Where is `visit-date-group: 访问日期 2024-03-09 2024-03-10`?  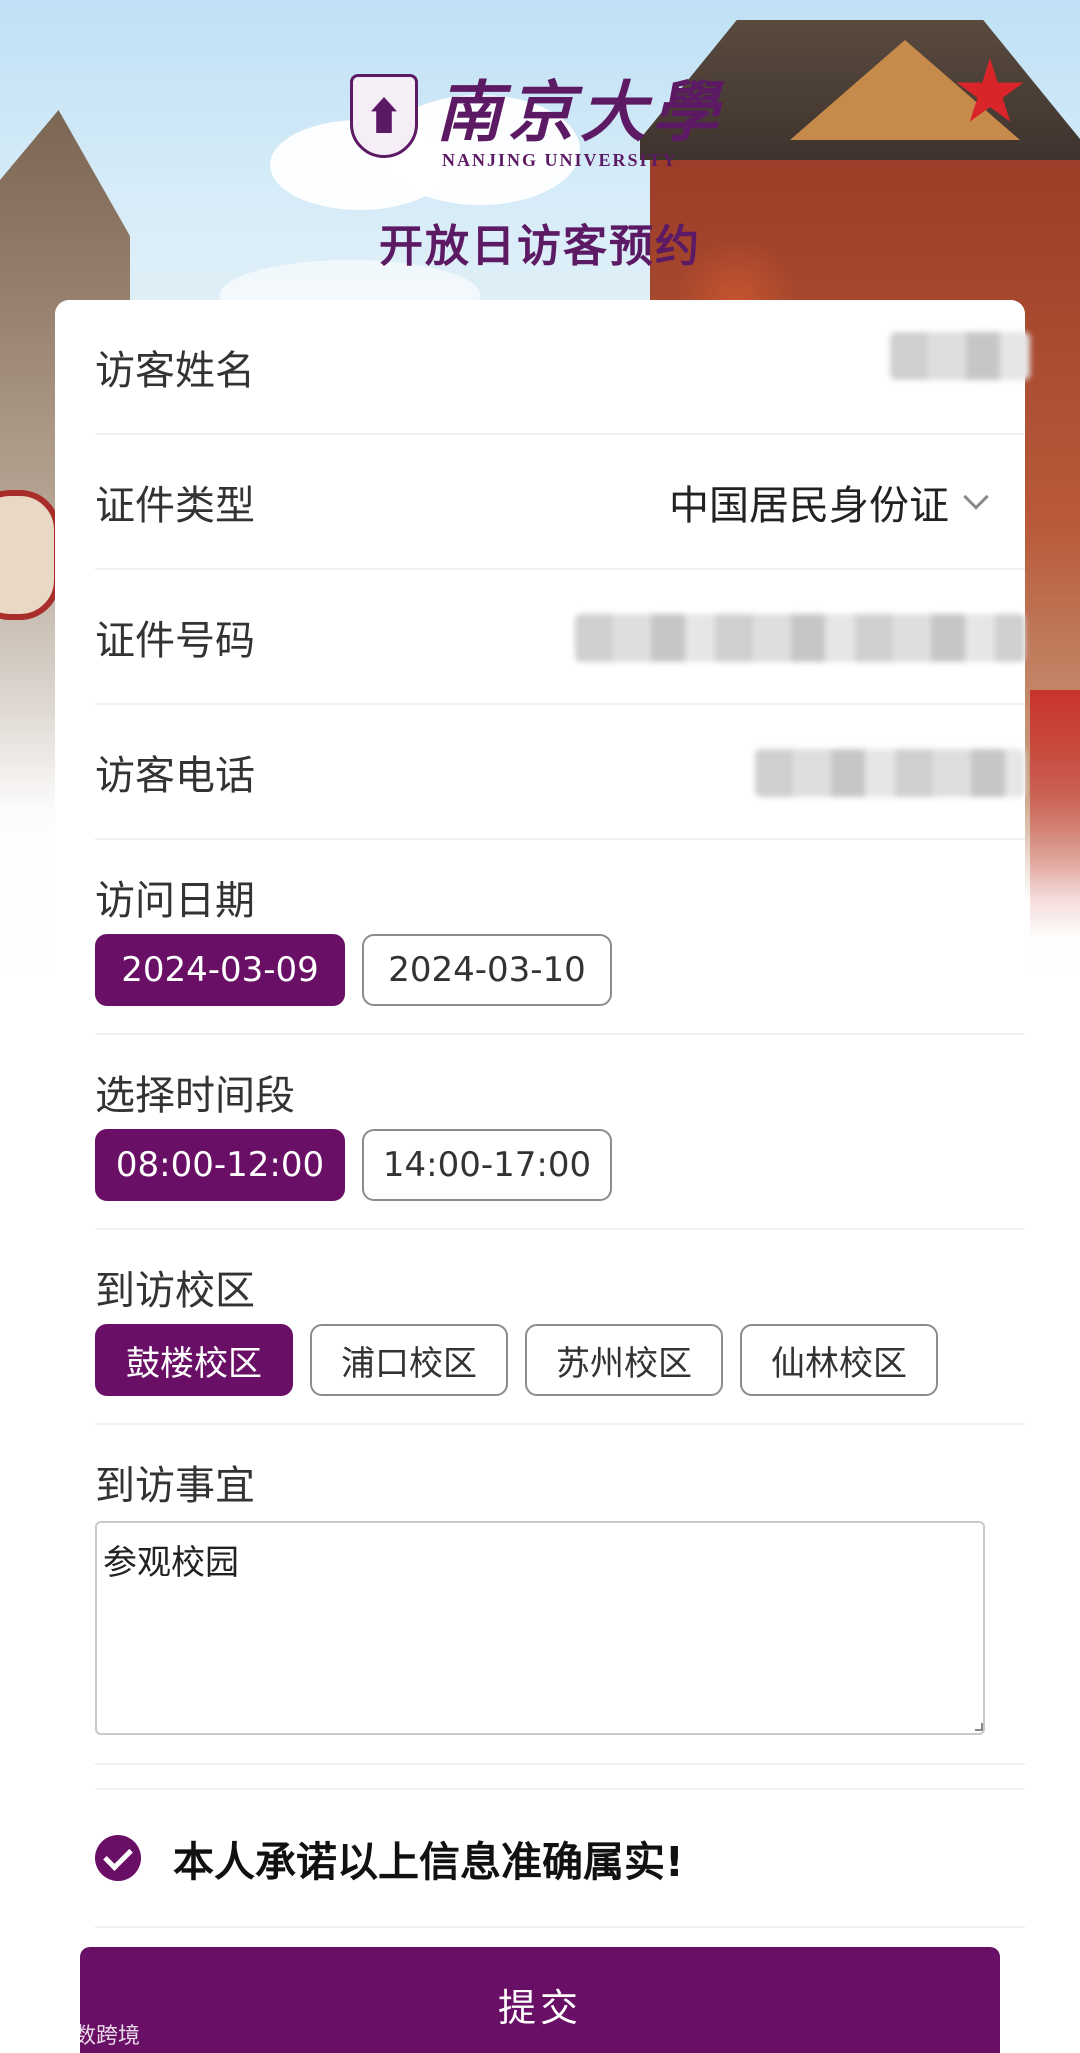 visit-date-group: 访问日期 2024-03-09 2024-03-10 is located at coordinates (560, 937).